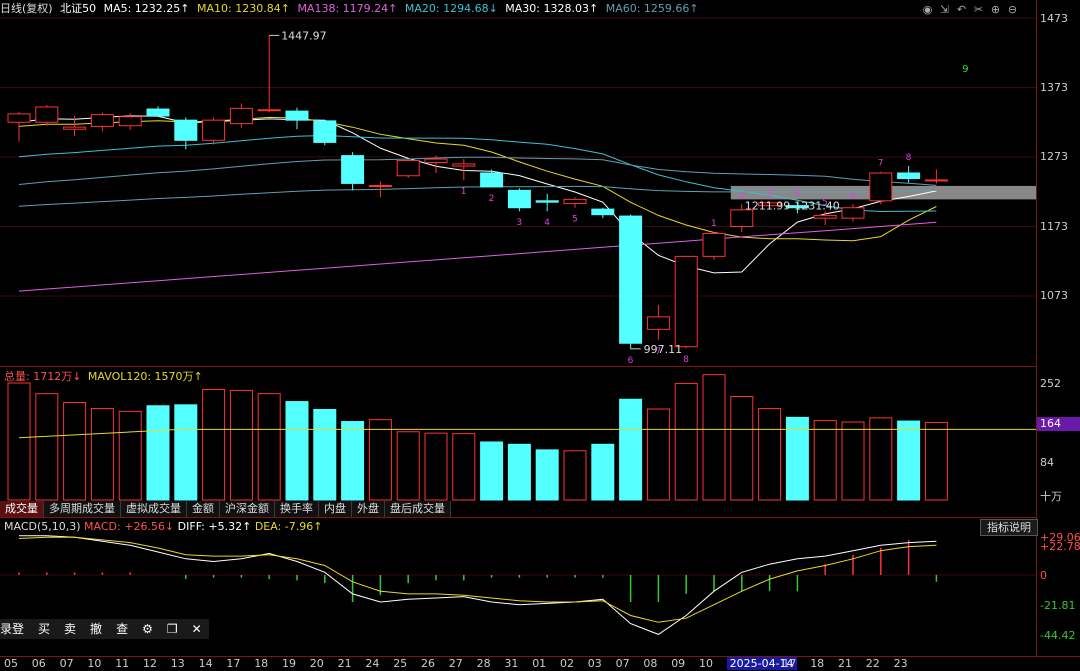  What do you see at coordinates (297, 509) in the screenshot?
I see `tab-turnover: 换手率` at bounding box center [297, 509].